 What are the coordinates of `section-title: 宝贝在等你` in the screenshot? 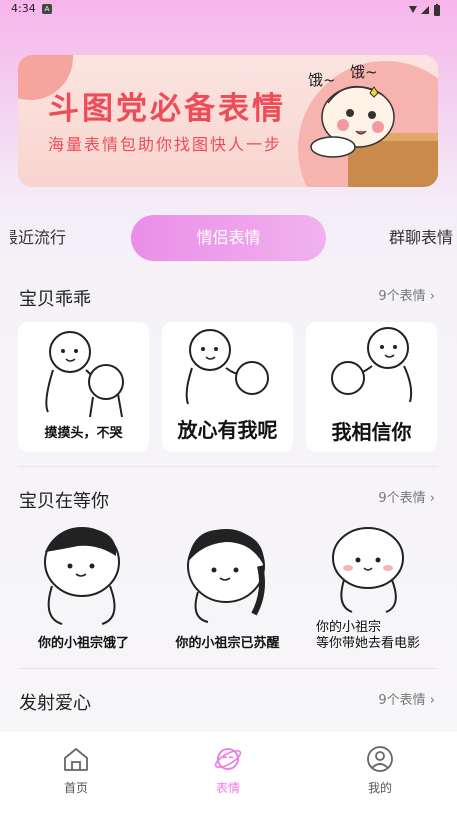 It's located at (64, 501).